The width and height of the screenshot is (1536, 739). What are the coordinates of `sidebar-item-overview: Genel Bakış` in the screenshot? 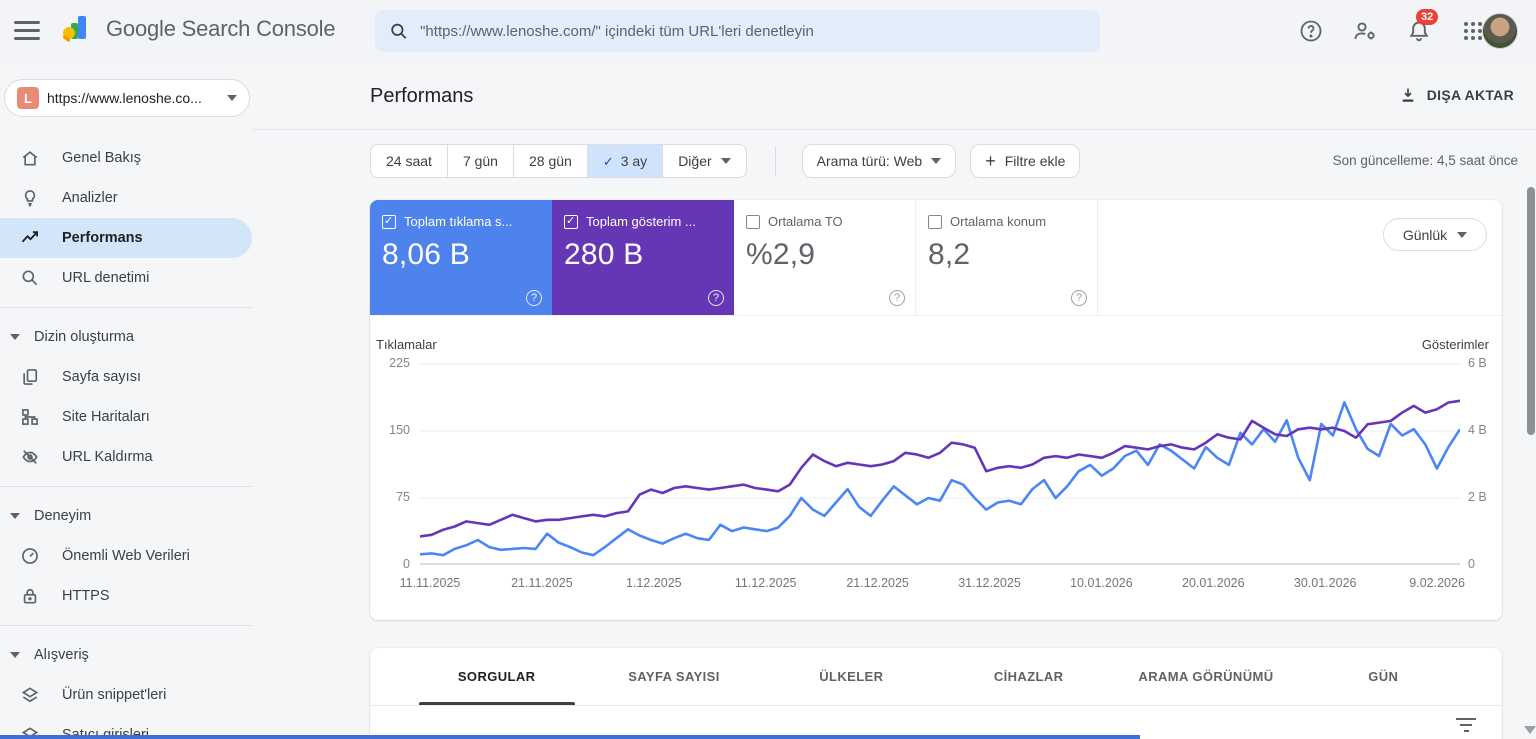 It's located at (126, 158).